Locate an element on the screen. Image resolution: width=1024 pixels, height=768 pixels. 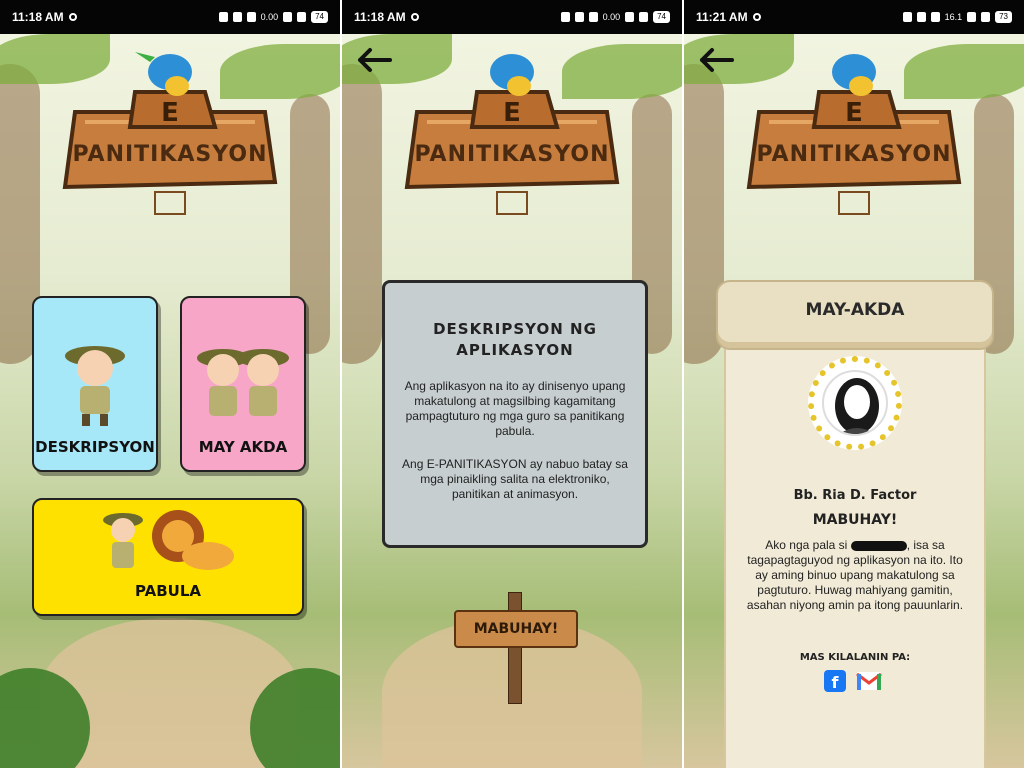
explorer-kids-icon is located at coordinates (243, 382).